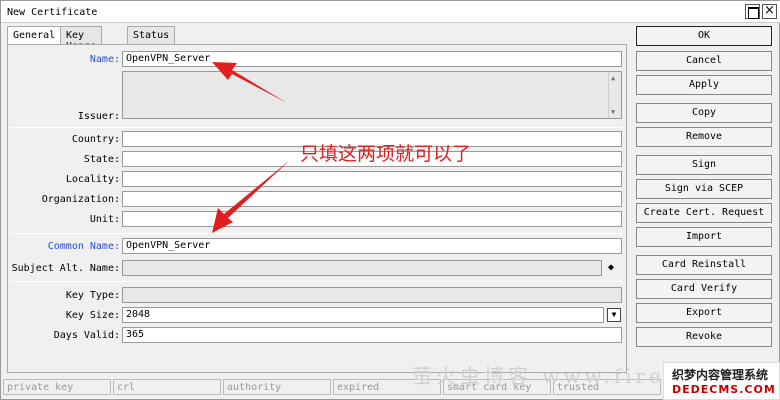  Describe the element at coordinates (362, 268) in the screenshot. I see `subject-alt-field` at that location.